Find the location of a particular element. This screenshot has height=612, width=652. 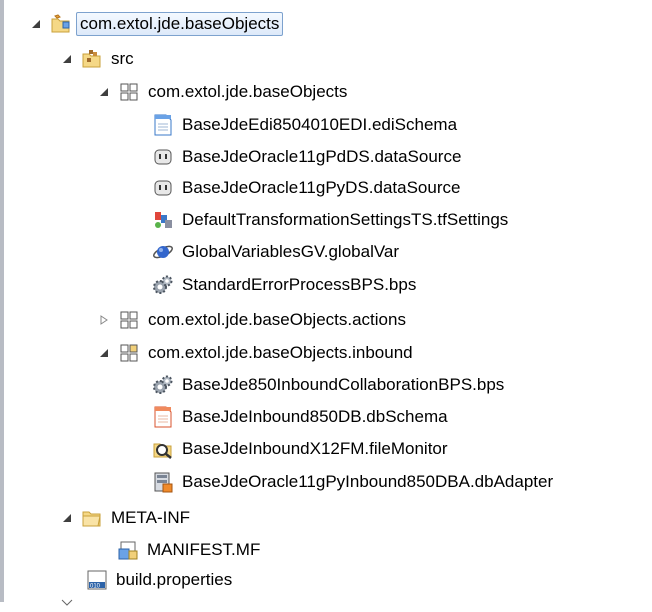

tree-item-file: BaseJdeOracle11gPdDS.dataSource is located at coordinates (306, 157).